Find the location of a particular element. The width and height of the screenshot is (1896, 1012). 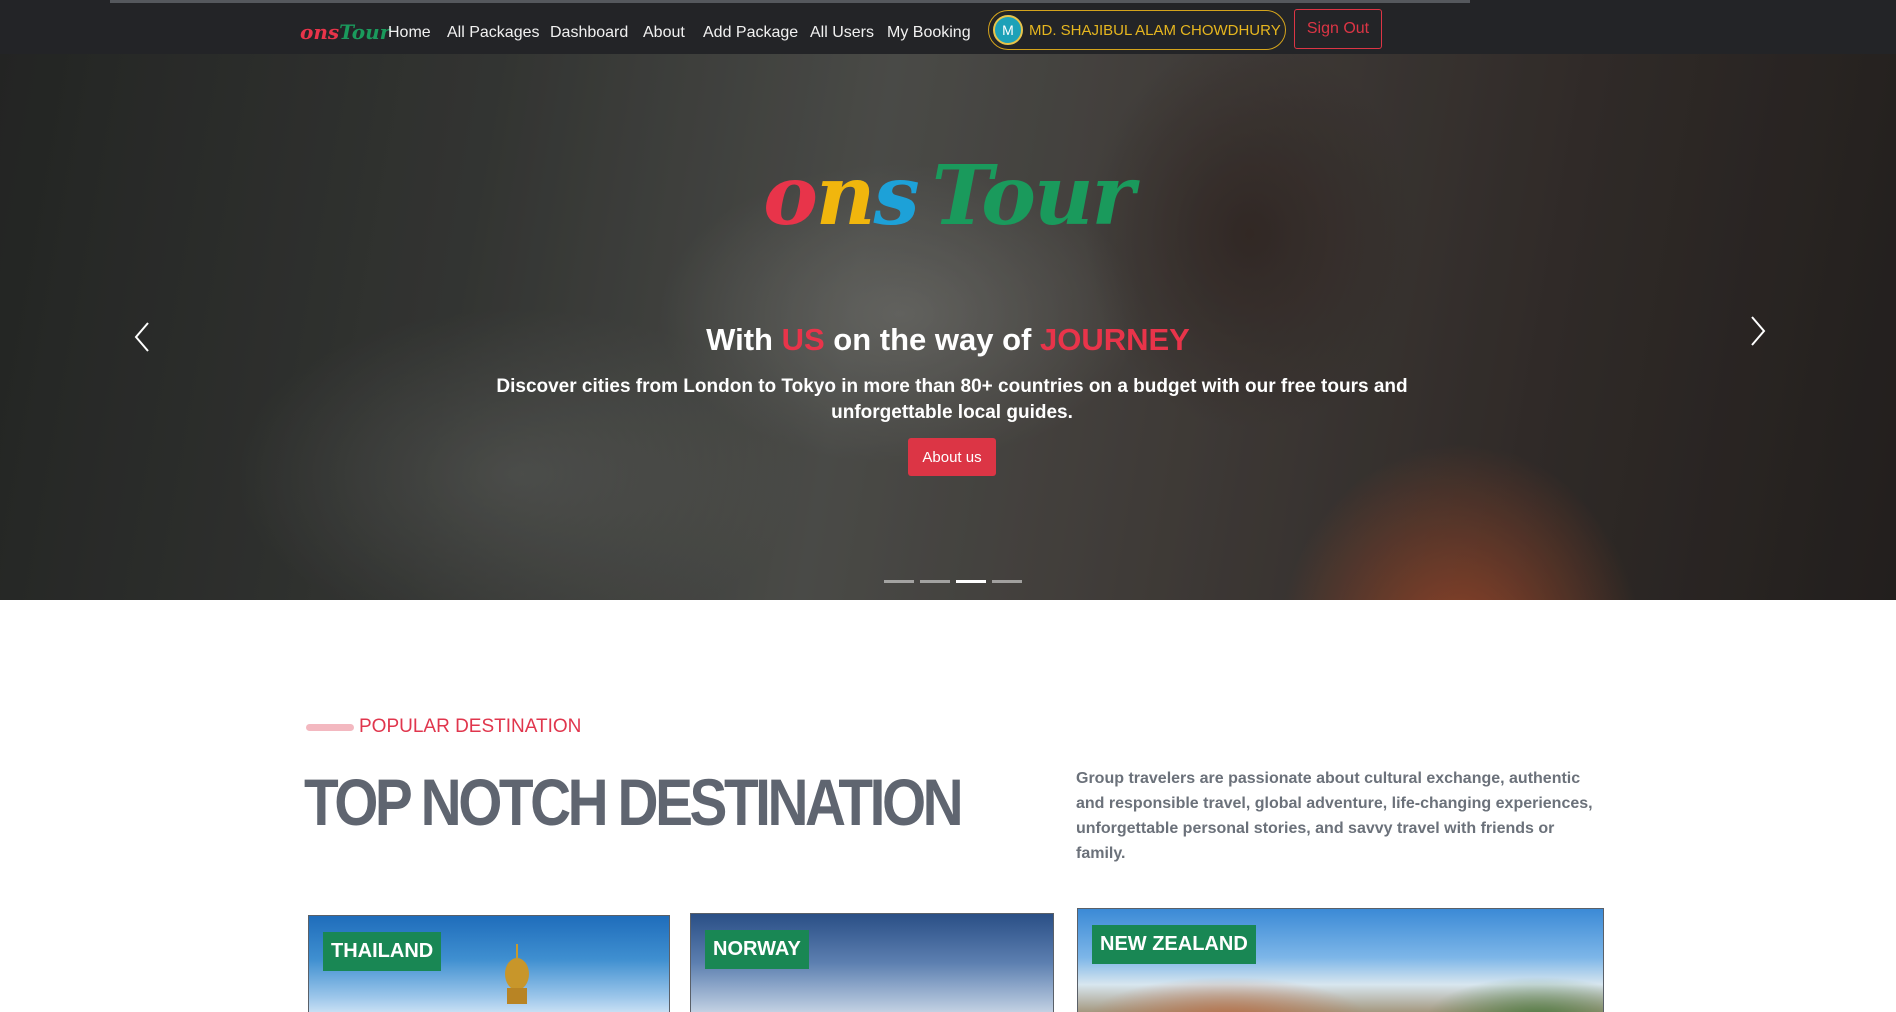

hero-logo-tour: Tour is located at coordinates (1033, 196).